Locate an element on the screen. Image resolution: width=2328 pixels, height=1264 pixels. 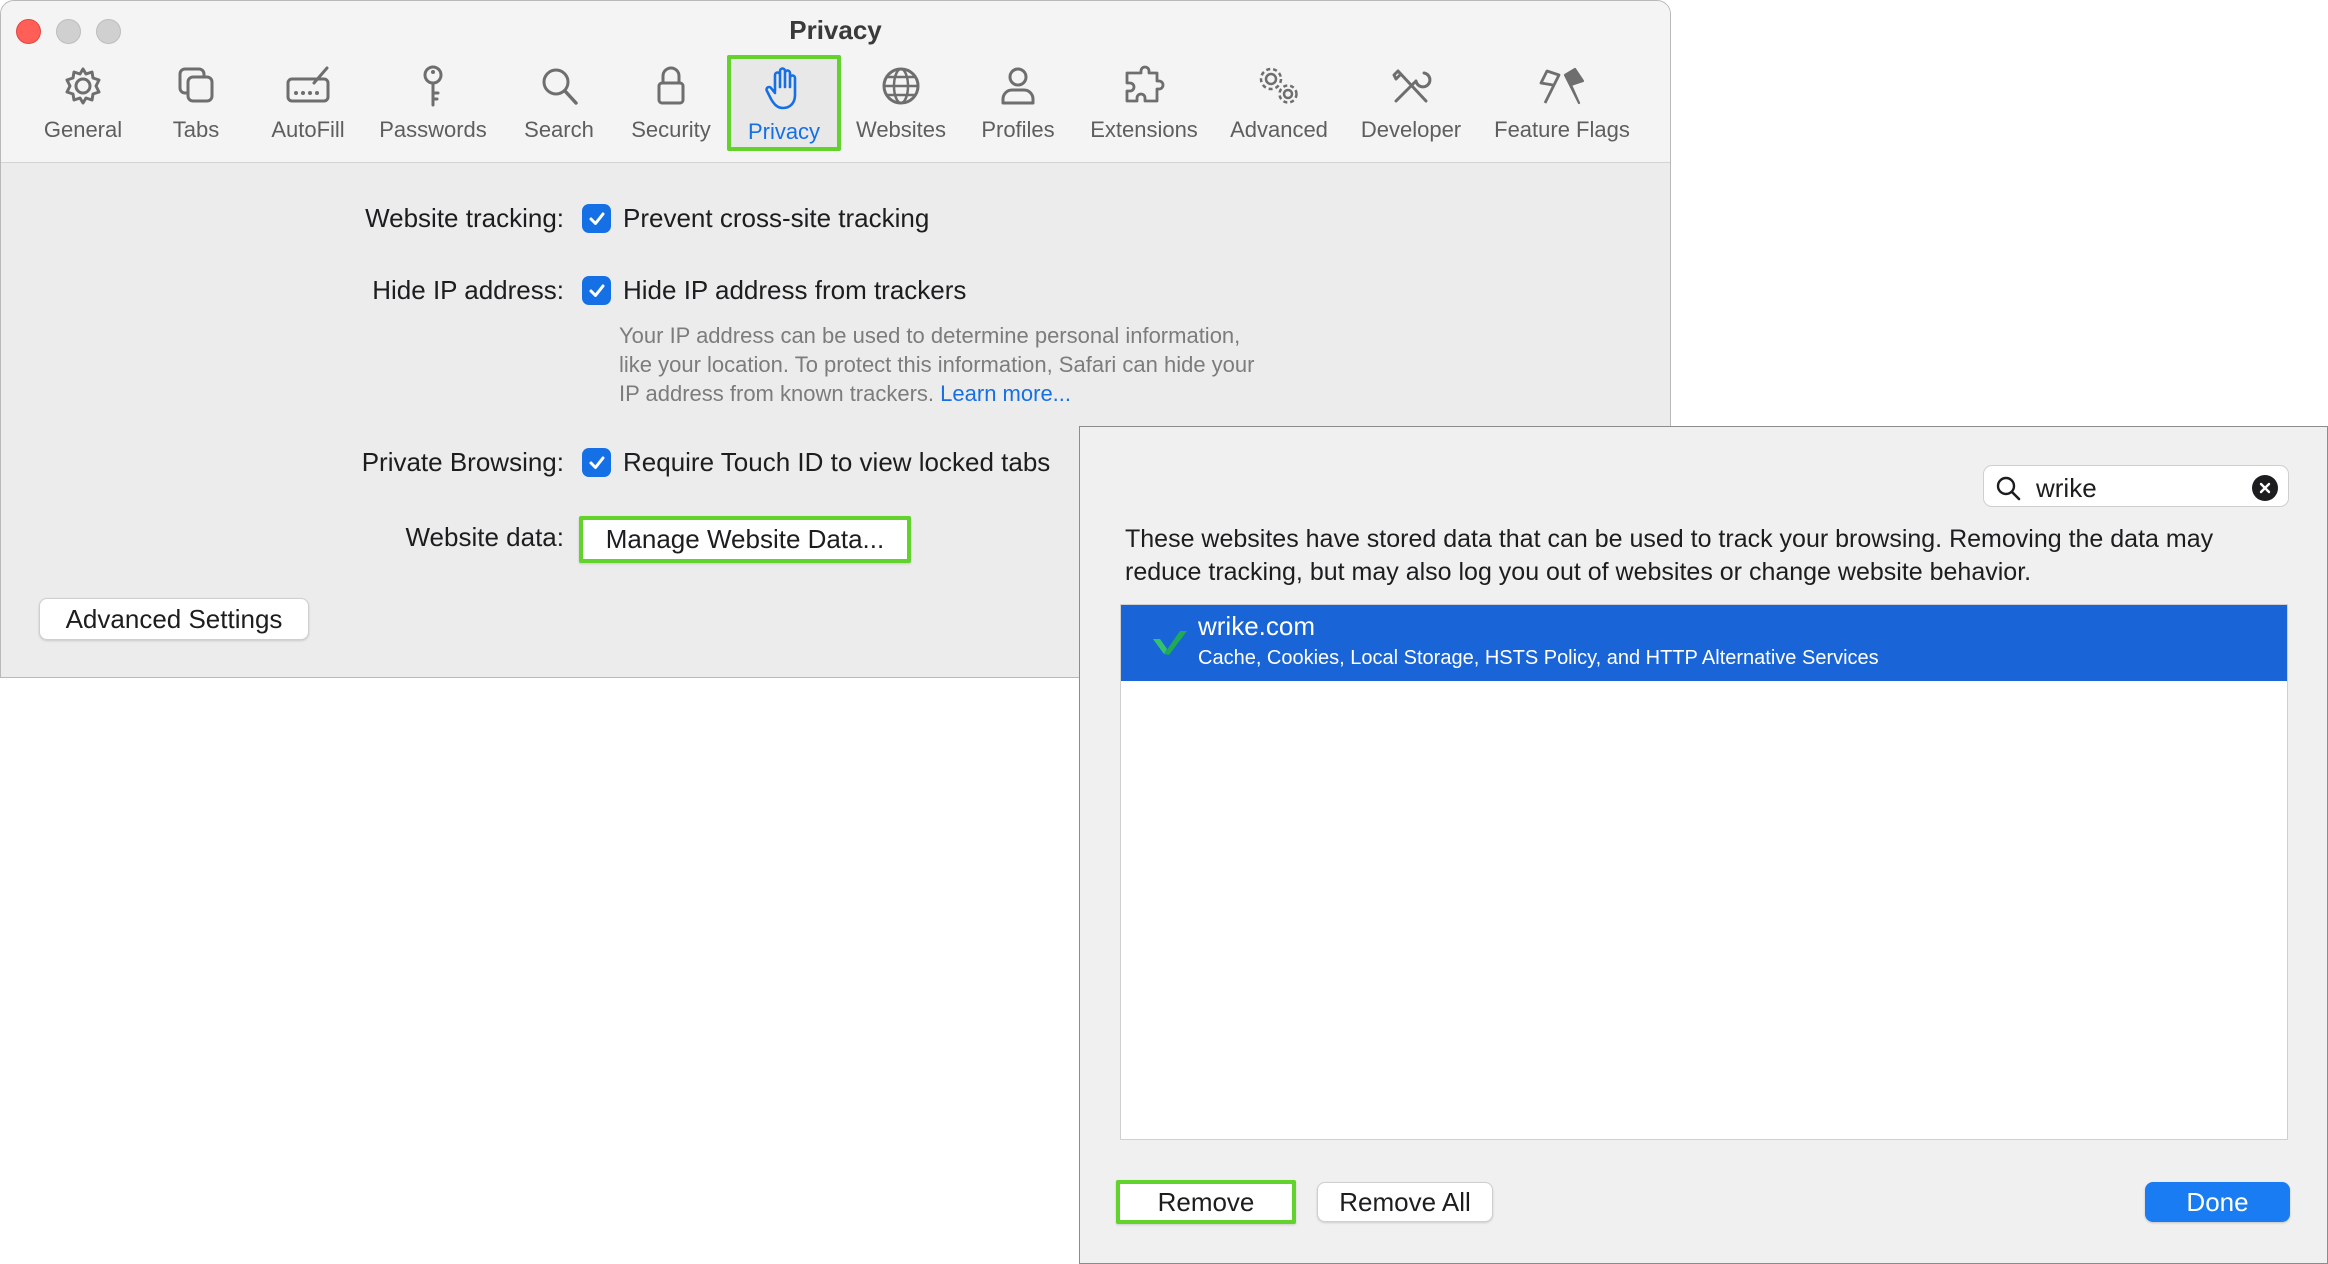
prevent-tracking-text: Prevent cross-site tracking is located at coordinates (776, 218).